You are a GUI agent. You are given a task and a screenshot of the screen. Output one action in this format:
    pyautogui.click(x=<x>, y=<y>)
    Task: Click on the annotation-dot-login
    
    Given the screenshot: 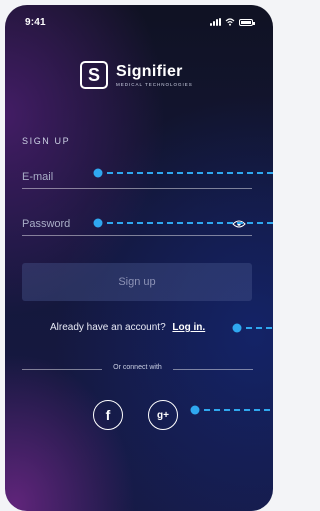 What is the action you would take?
    pyautogui.click(x=237, y=328)
    